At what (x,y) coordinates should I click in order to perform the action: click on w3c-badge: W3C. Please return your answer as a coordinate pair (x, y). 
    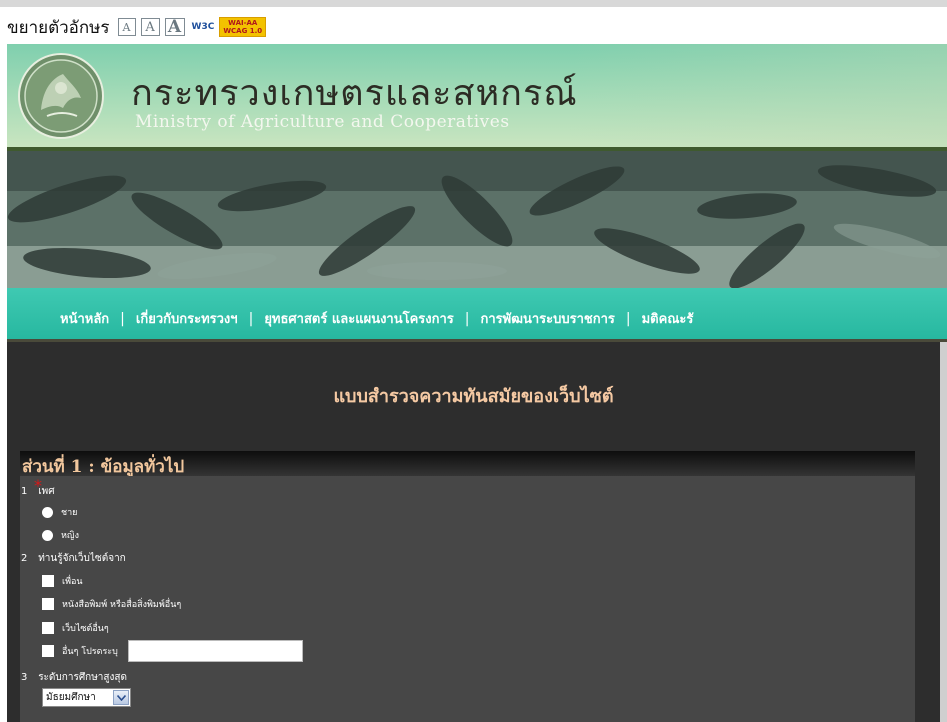
    Looking at the image, I should click on (203, 27).